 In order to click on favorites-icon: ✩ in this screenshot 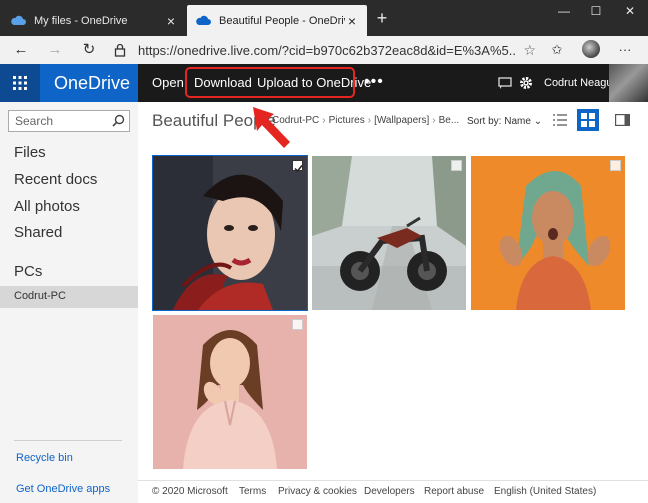, I will do `click(557, 50)`.